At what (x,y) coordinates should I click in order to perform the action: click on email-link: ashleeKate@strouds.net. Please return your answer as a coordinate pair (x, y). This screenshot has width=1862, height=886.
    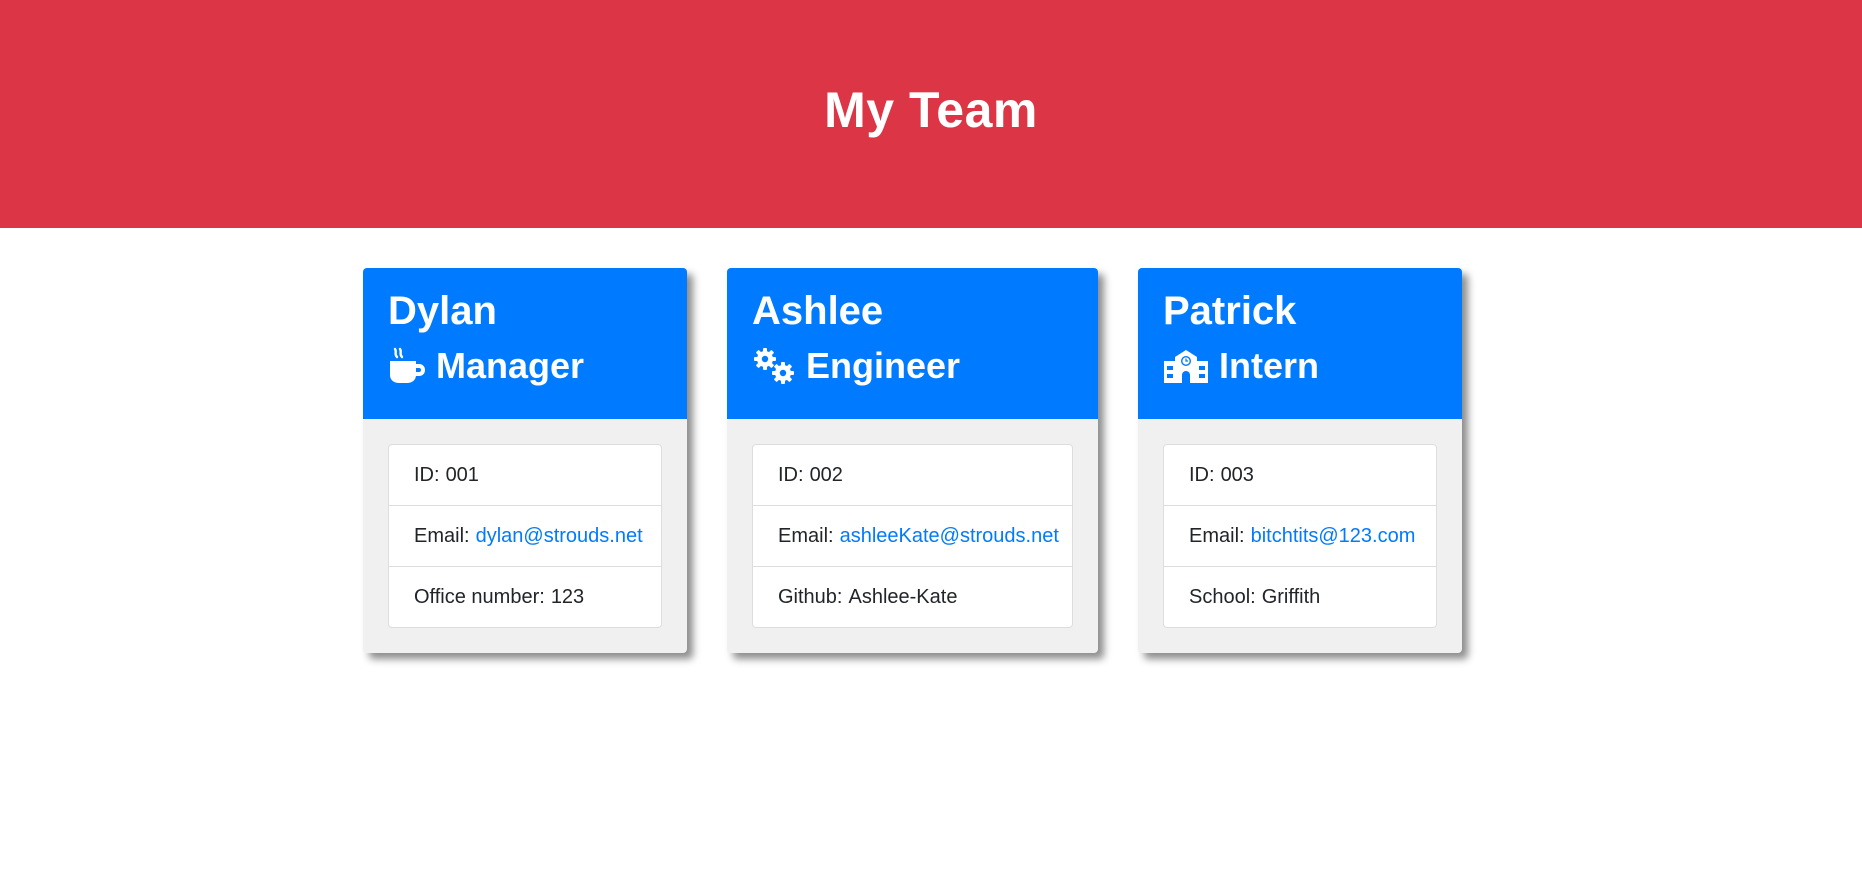
    Looking at the image, I should click on (949, 536).